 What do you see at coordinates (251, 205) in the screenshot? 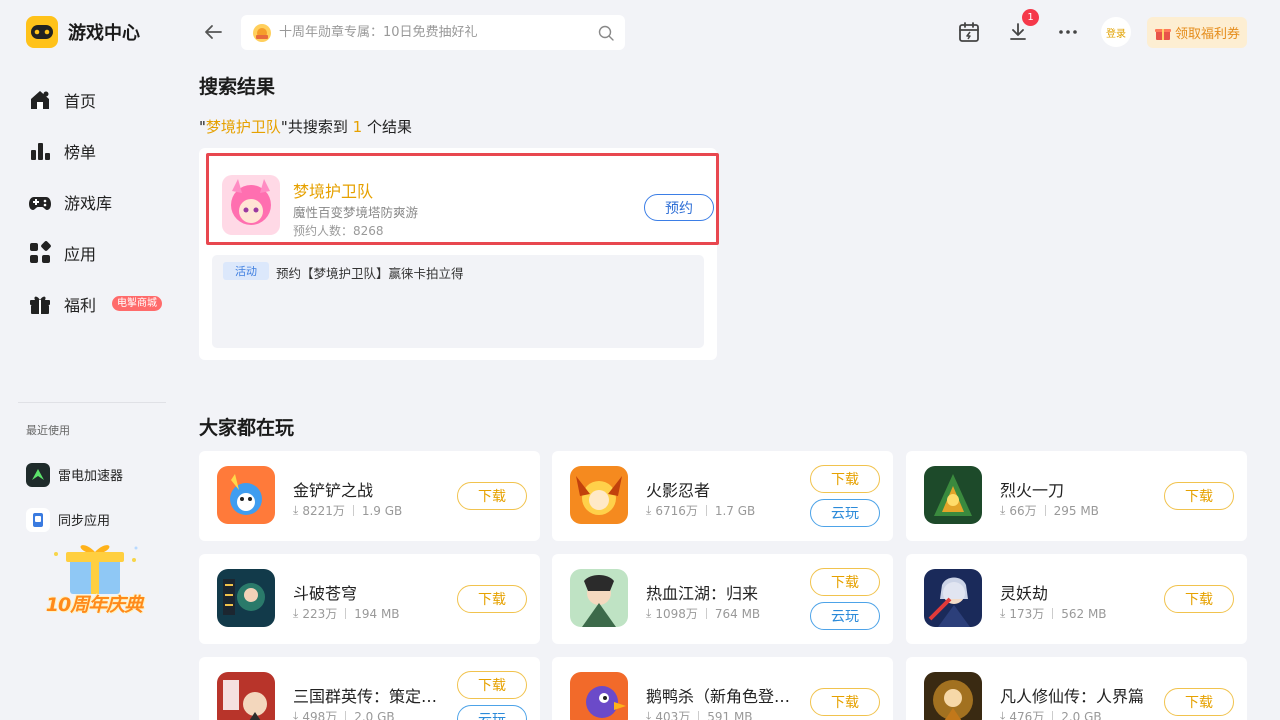
I see `game-icon-dream-guardians` at bounding box center [251, 205].